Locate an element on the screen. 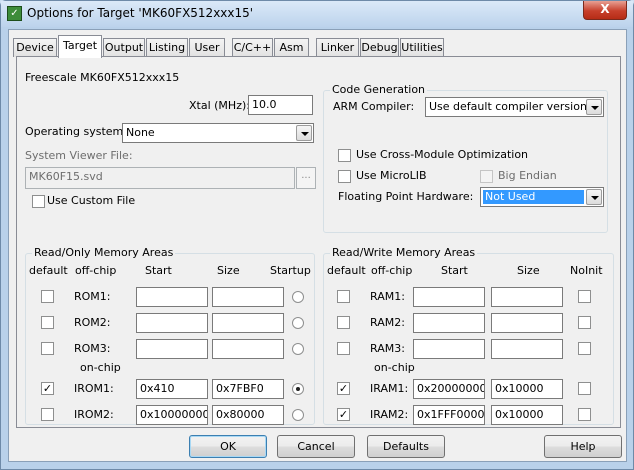  cross-module-label: Use Cross-Module Optimization is located at coordinates (442, 154).